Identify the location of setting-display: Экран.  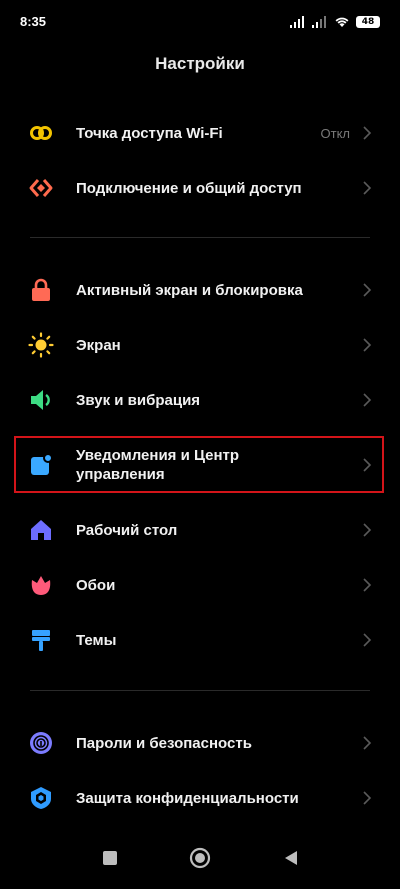
(200, 344).